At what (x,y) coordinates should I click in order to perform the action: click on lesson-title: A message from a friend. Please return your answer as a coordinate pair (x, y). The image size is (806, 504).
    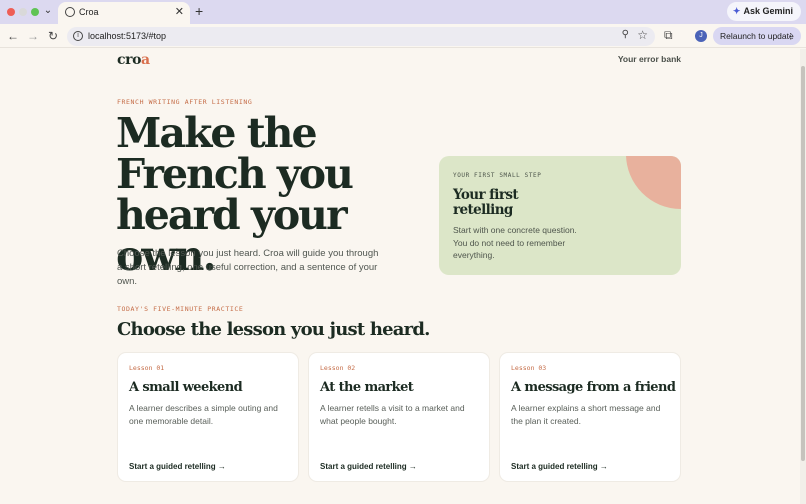
    Looking at the image, I should click on (593, 387).